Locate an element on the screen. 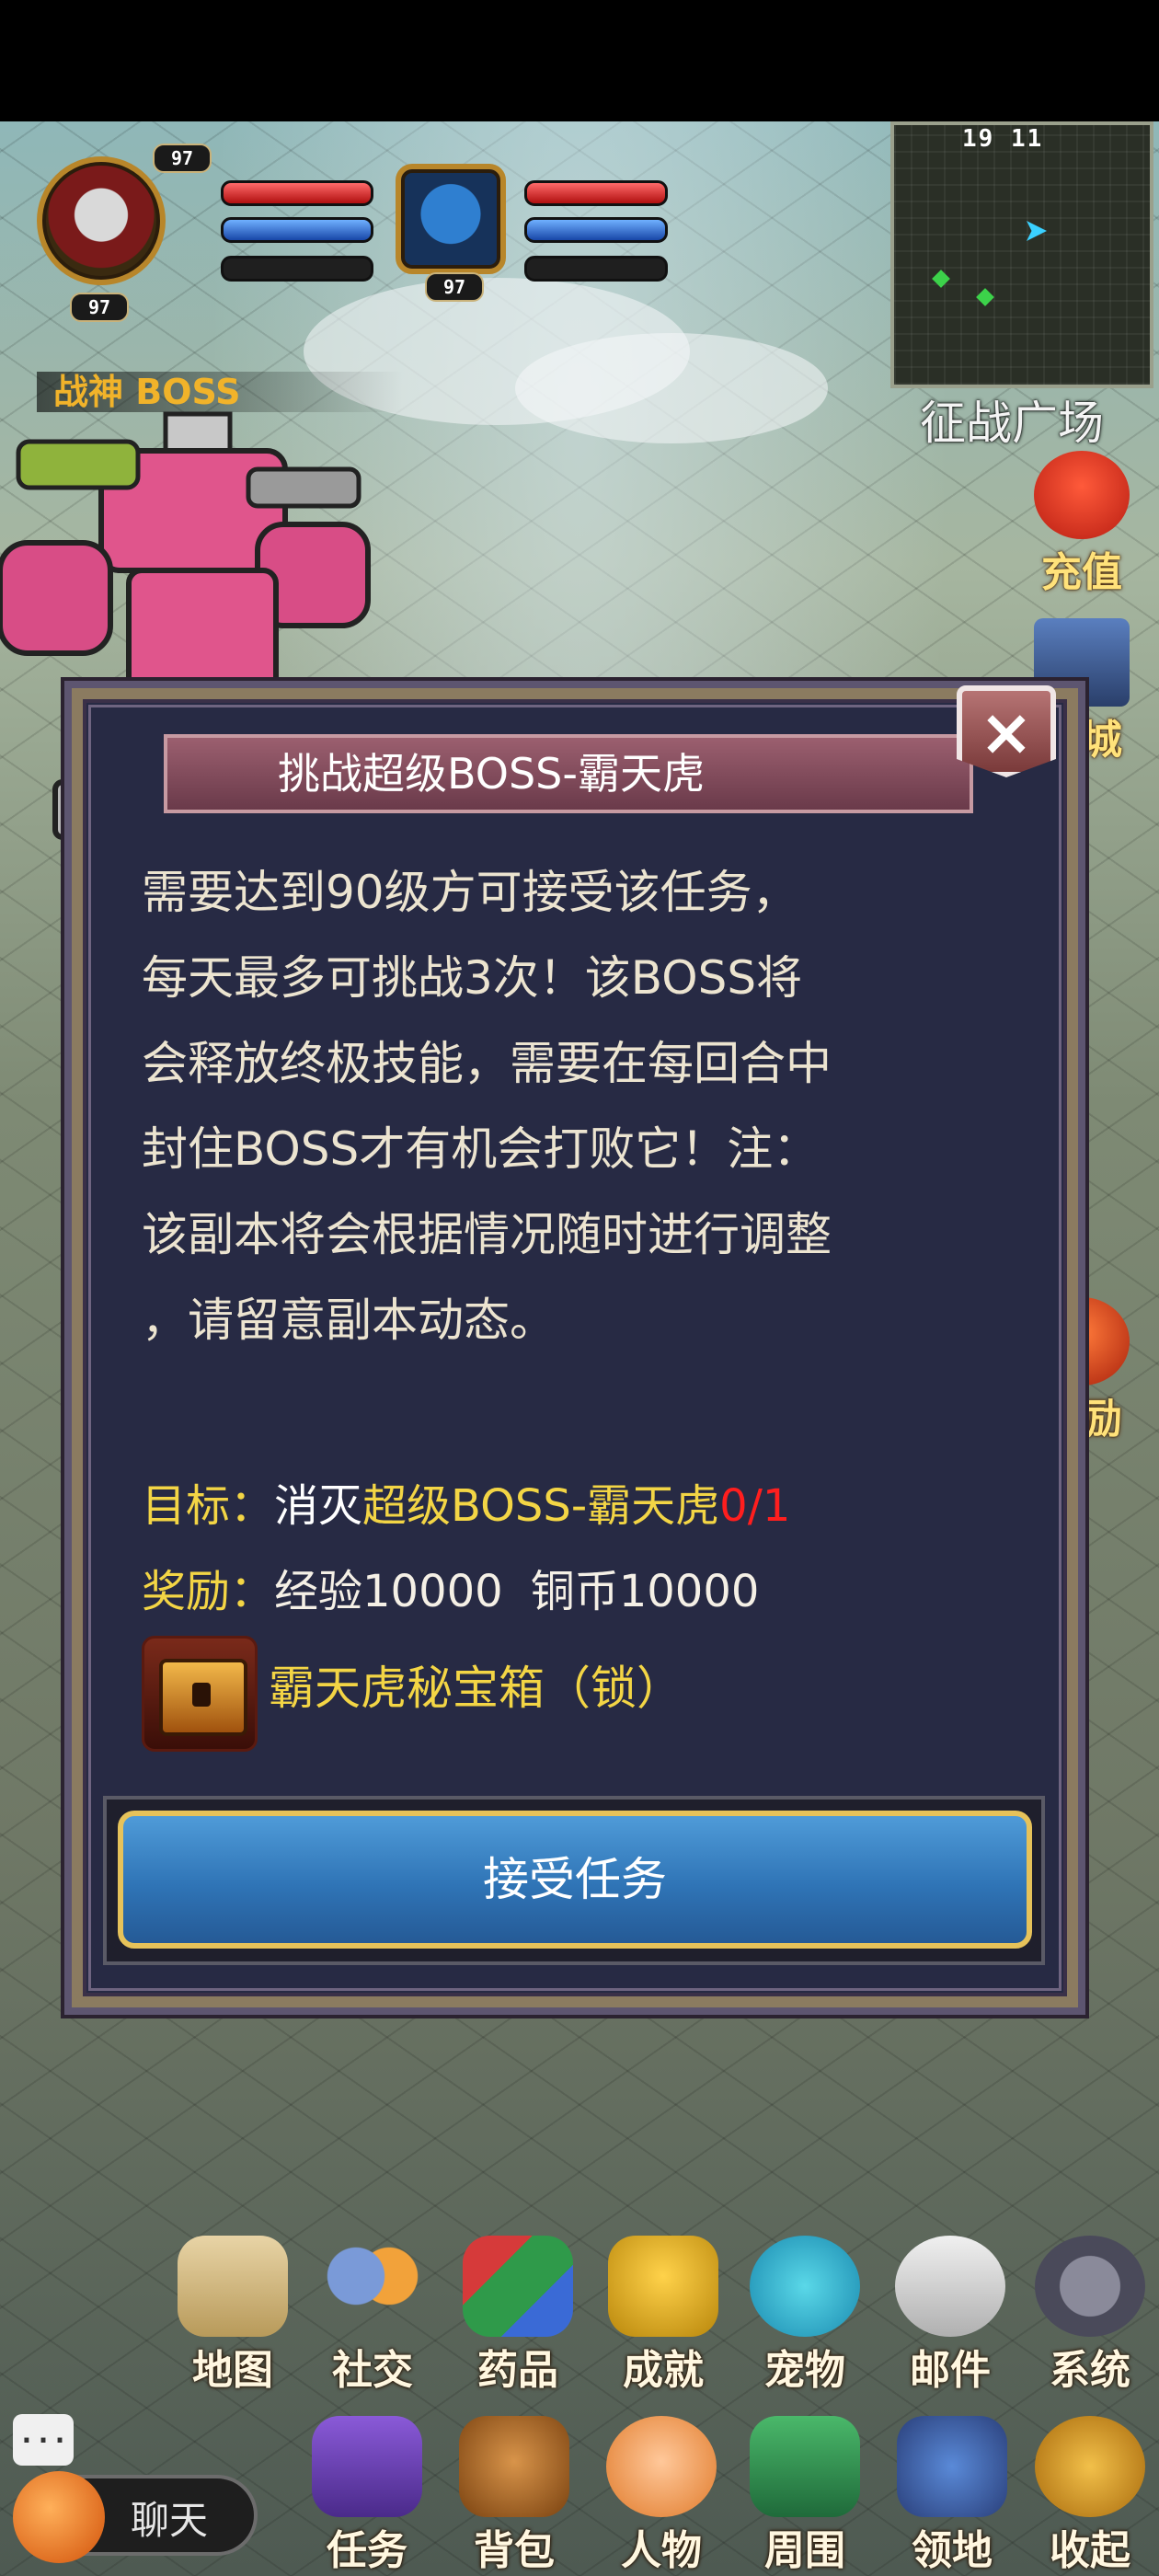 This screenshot has height=2576, width=1159. zone-name: 征战广场 is located at coordinates (1012, 423).